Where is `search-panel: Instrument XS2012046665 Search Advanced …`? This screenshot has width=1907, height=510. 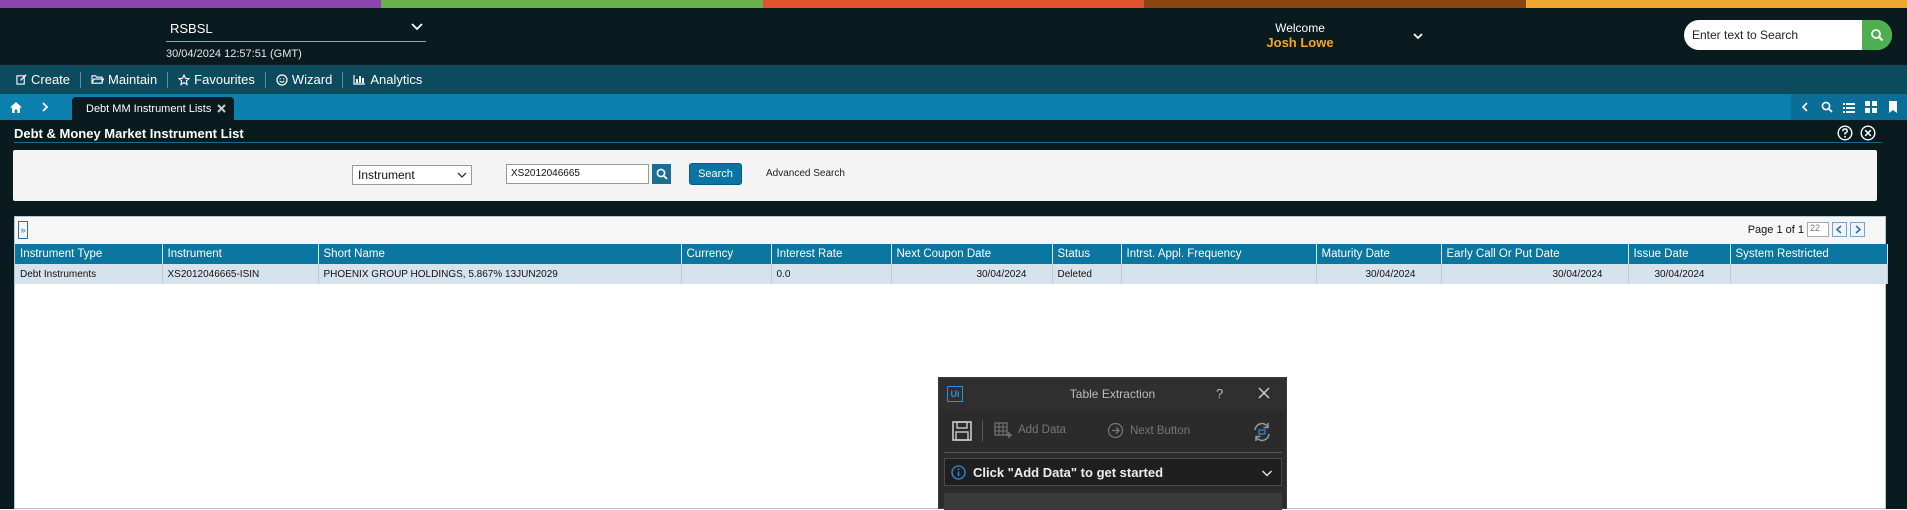
search-panel: Instrument XS2012046665 Search Advanced … is located at coordinates (945, 175).